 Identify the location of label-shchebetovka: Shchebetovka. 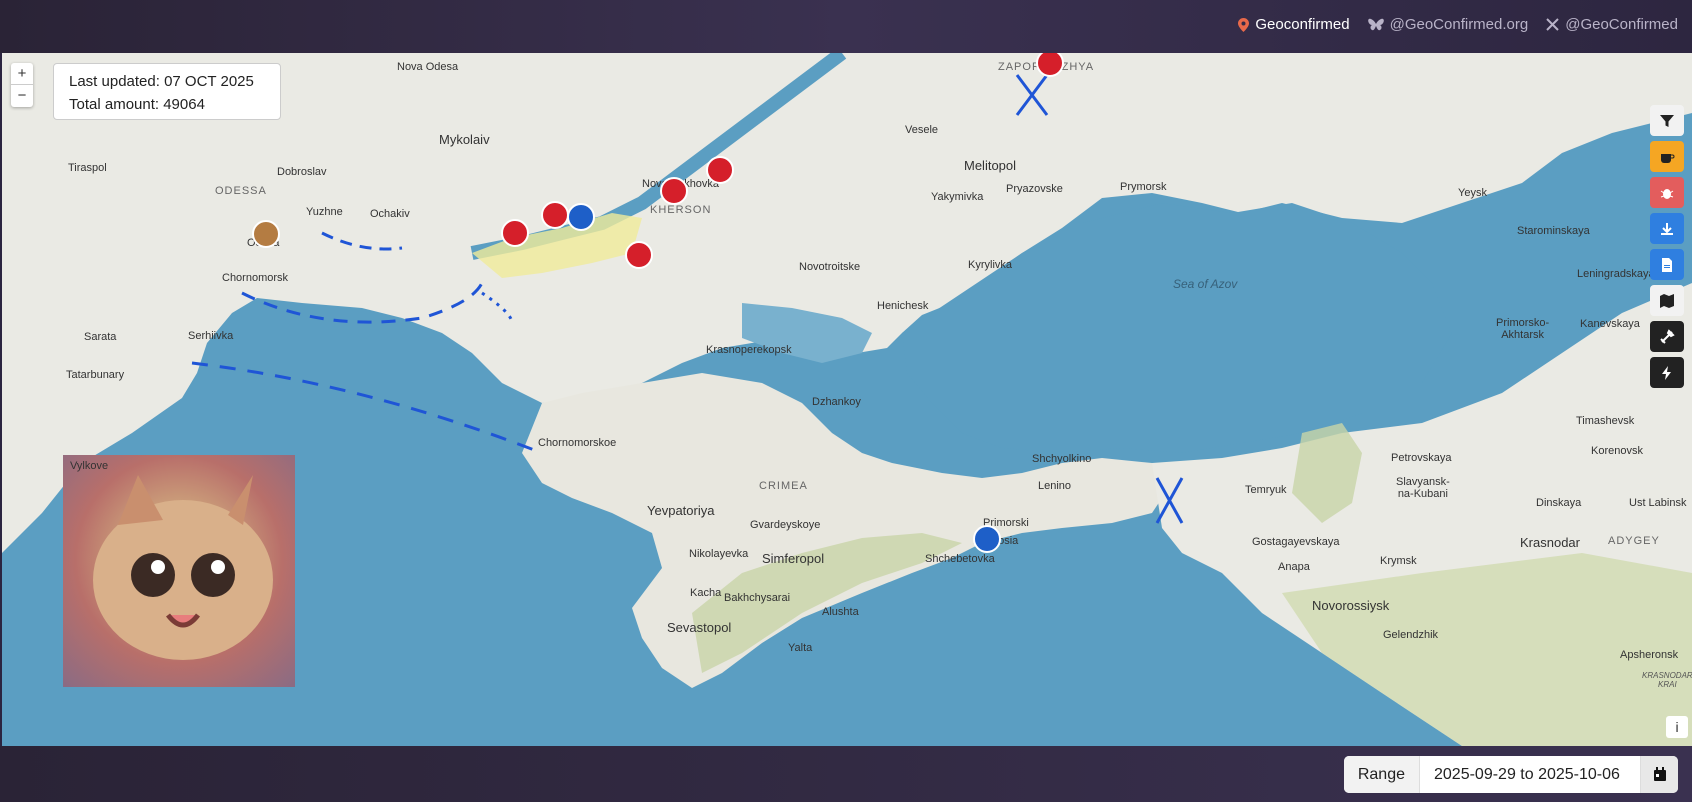
(960, 559).